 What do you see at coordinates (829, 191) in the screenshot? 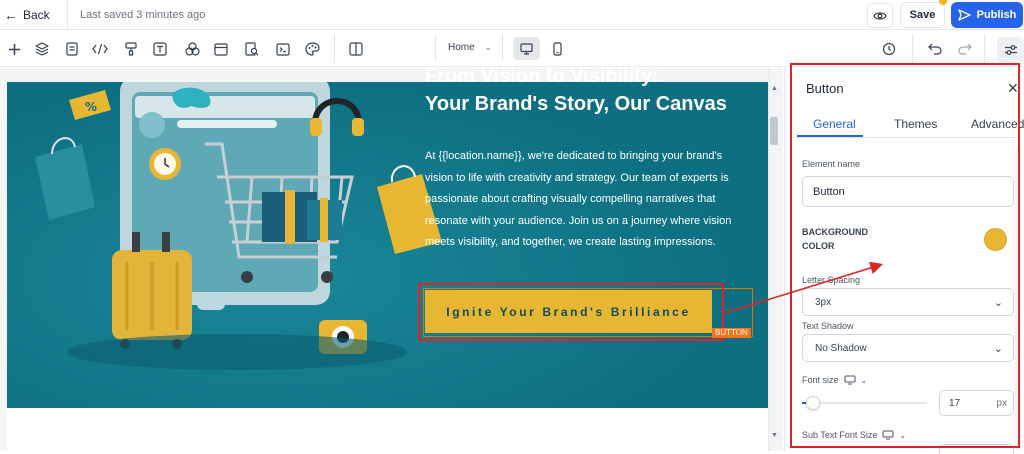
I see `element-name-value: Button` at bounding box center [829, 191].